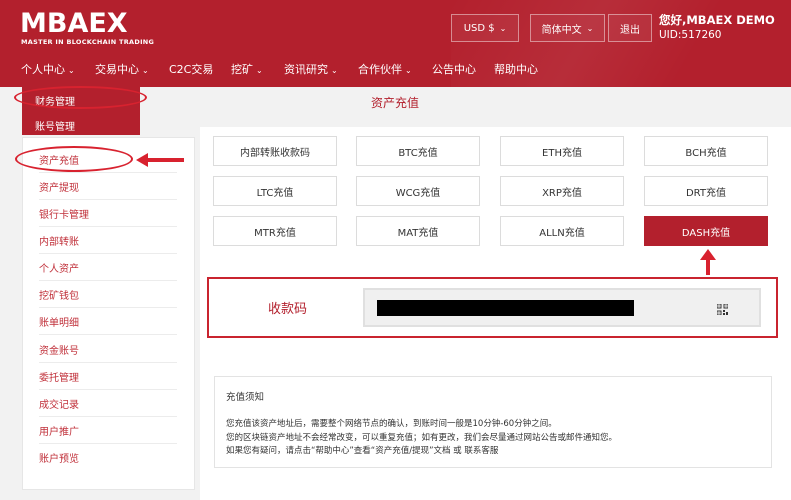 This screenshot has height=500, width=791. What do you see at coordinates (362, 451) in the screenshot?
I see `notice-line: 如果您有疑问，请点击“帮助中心”查看“资产充值/提现”文档 或 联系客服` at bounding box center [362, 451].